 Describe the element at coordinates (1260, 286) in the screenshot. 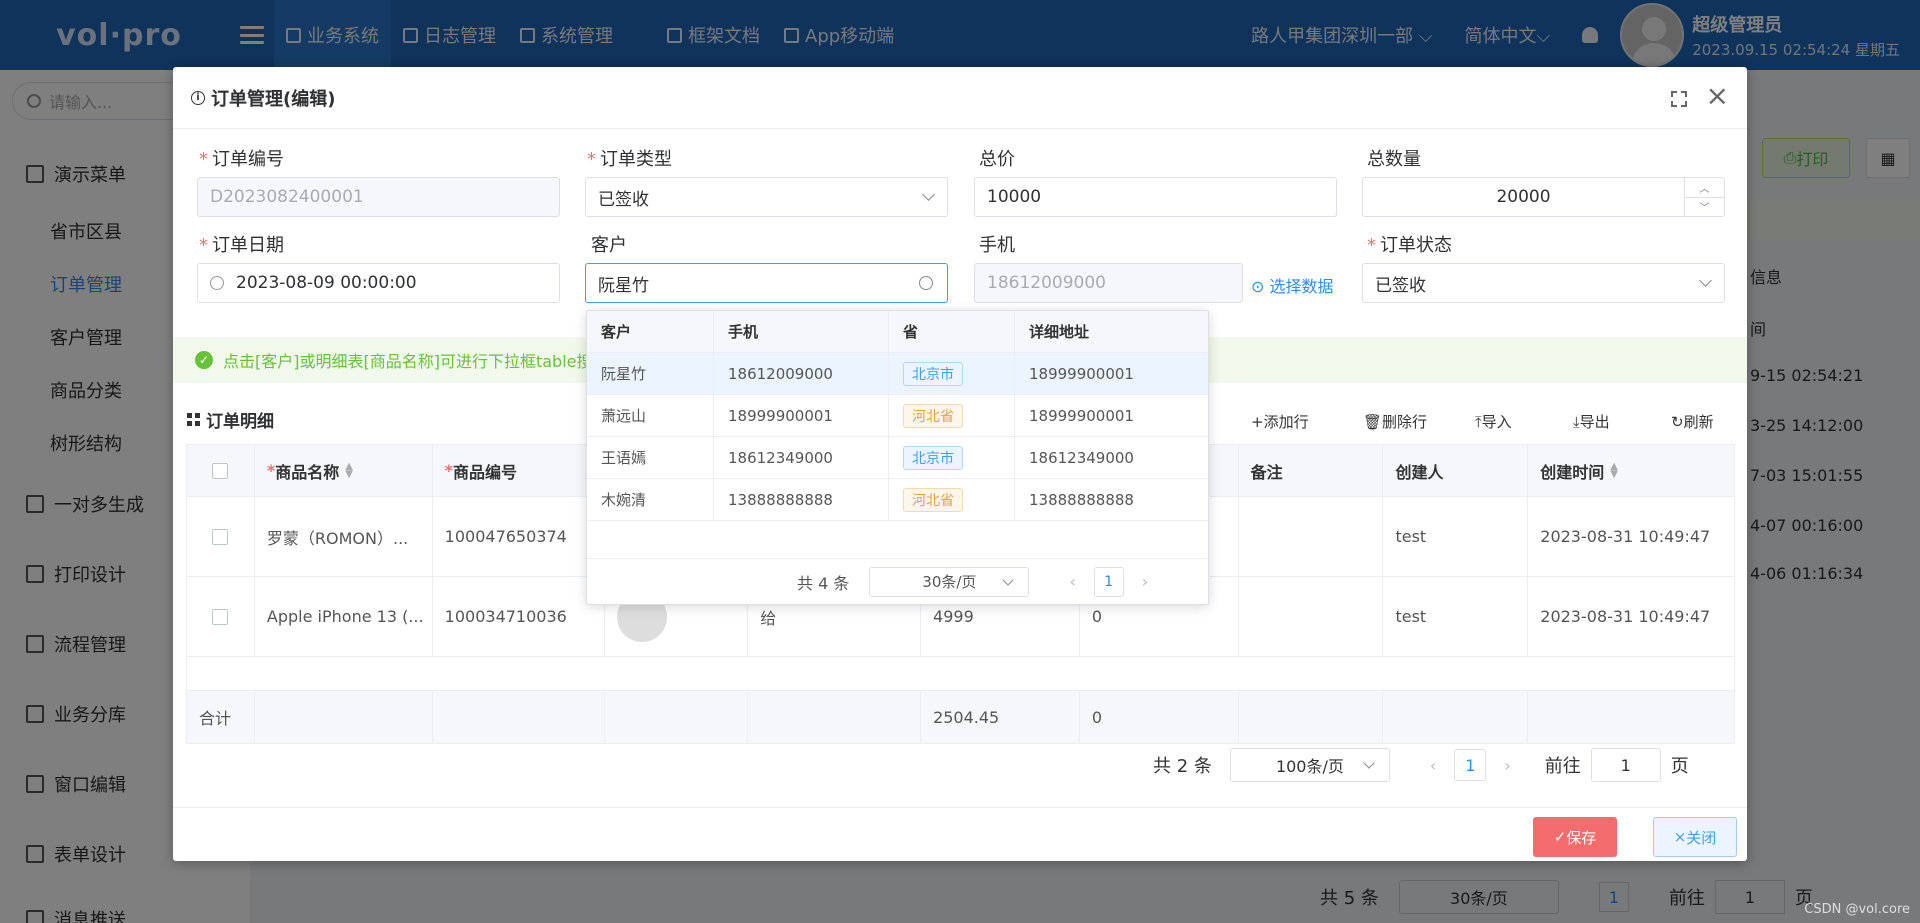

I see `search-icon: ⊙` at that location.